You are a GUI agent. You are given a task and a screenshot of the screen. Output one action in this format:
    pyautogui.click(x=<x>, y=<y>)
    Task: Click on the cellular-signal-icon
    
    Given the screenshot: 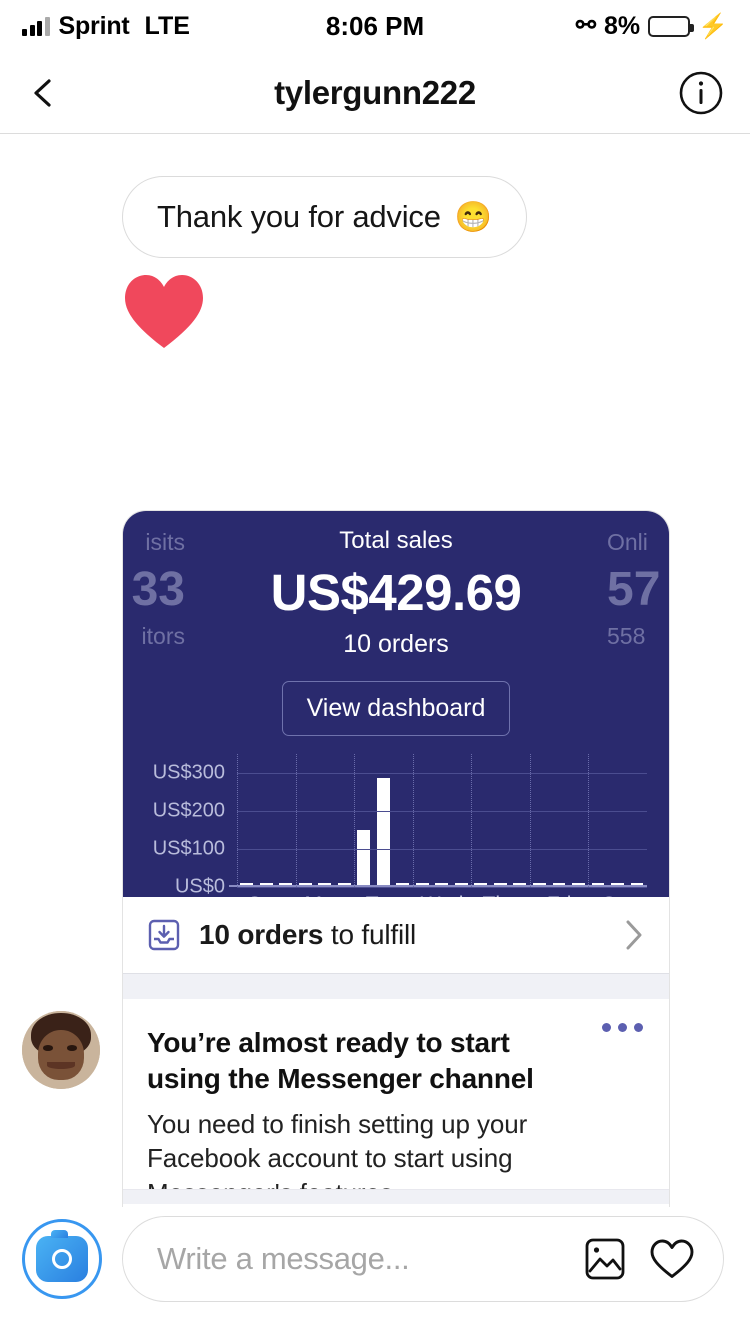 What is the action you would take?
    pyautogui.click(x=36, y=26)
    